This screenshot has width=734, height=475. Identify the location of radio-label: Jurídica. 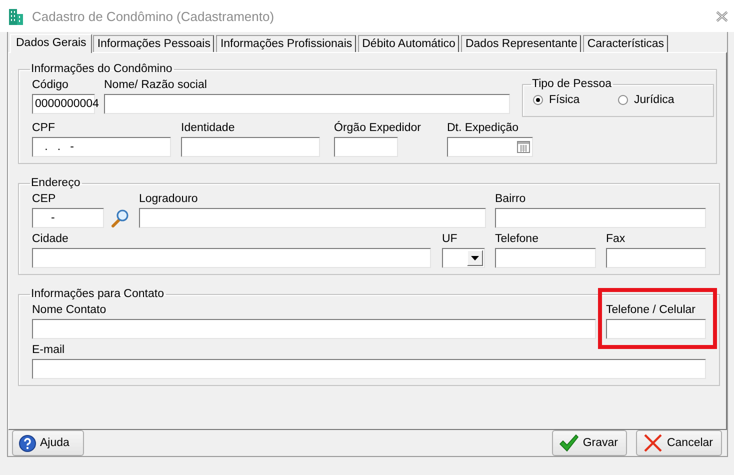
(654, 100).